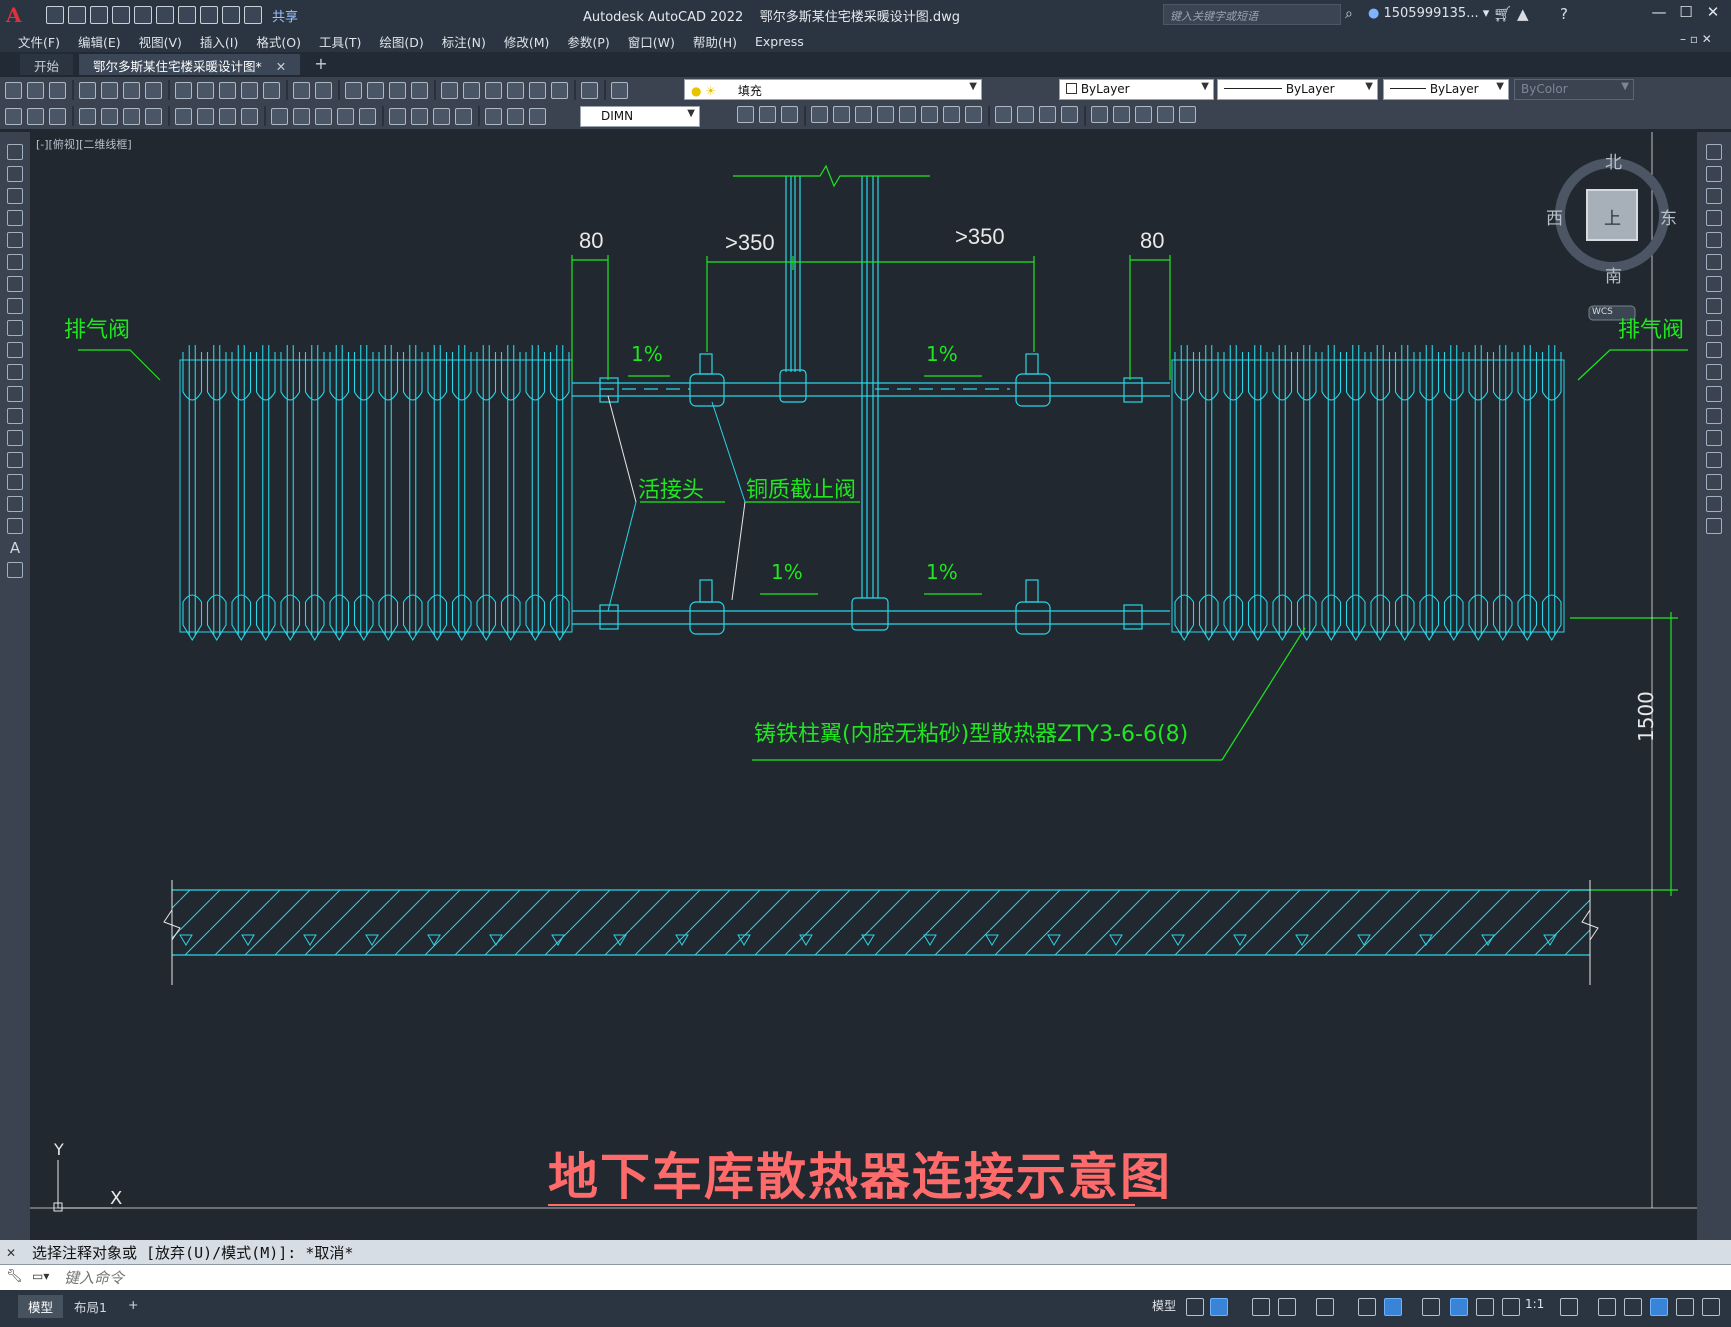  Describe the element at coordinates (619, 90) in the screenshot. I see `layer-properties-icon` at that location.